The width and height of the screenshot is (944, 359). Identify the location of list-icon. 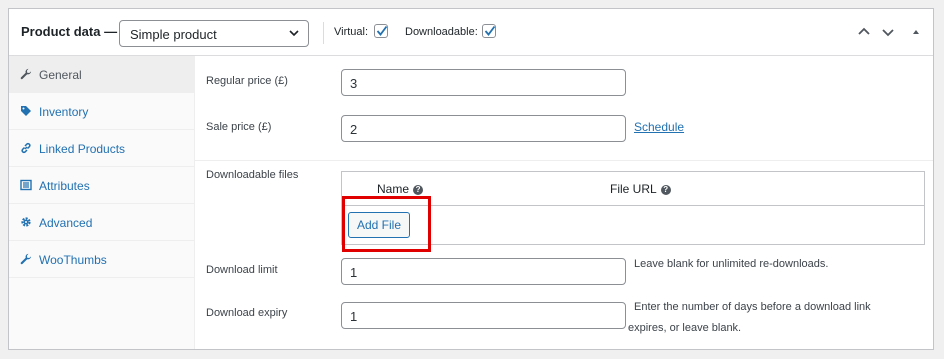
(26, 185).